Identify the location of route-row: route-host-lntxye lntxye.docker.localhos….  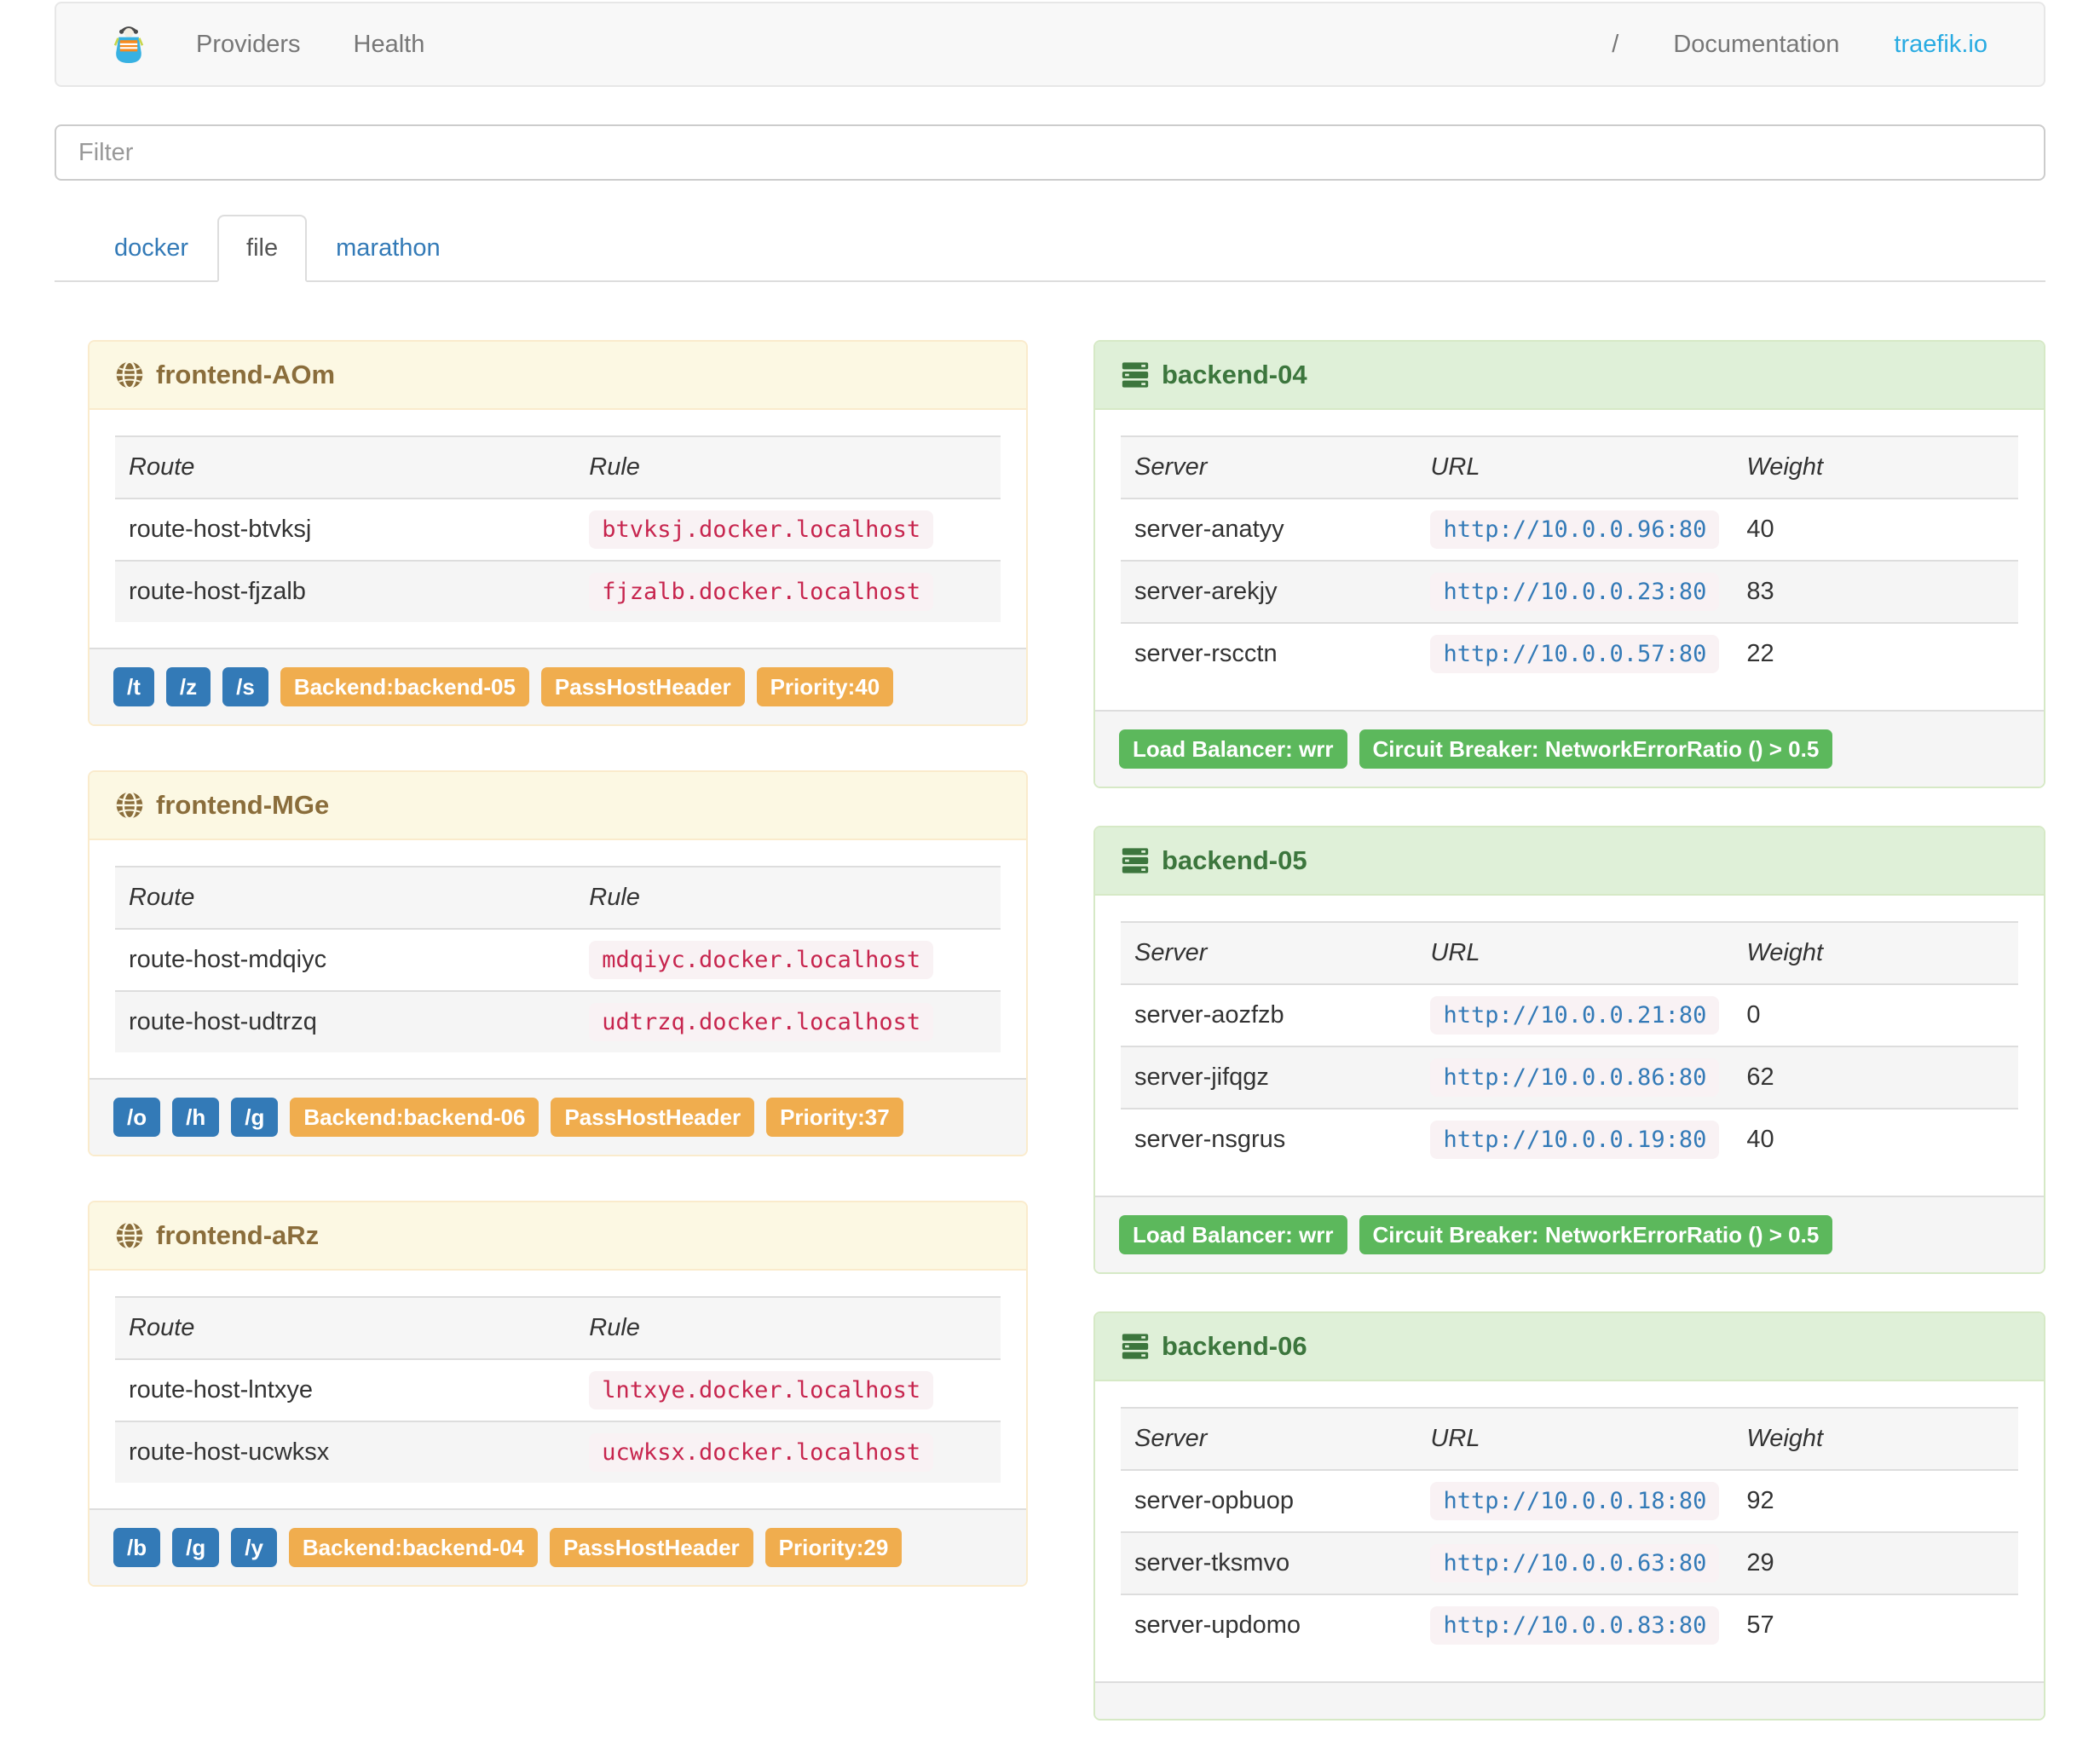
(558, 1390).